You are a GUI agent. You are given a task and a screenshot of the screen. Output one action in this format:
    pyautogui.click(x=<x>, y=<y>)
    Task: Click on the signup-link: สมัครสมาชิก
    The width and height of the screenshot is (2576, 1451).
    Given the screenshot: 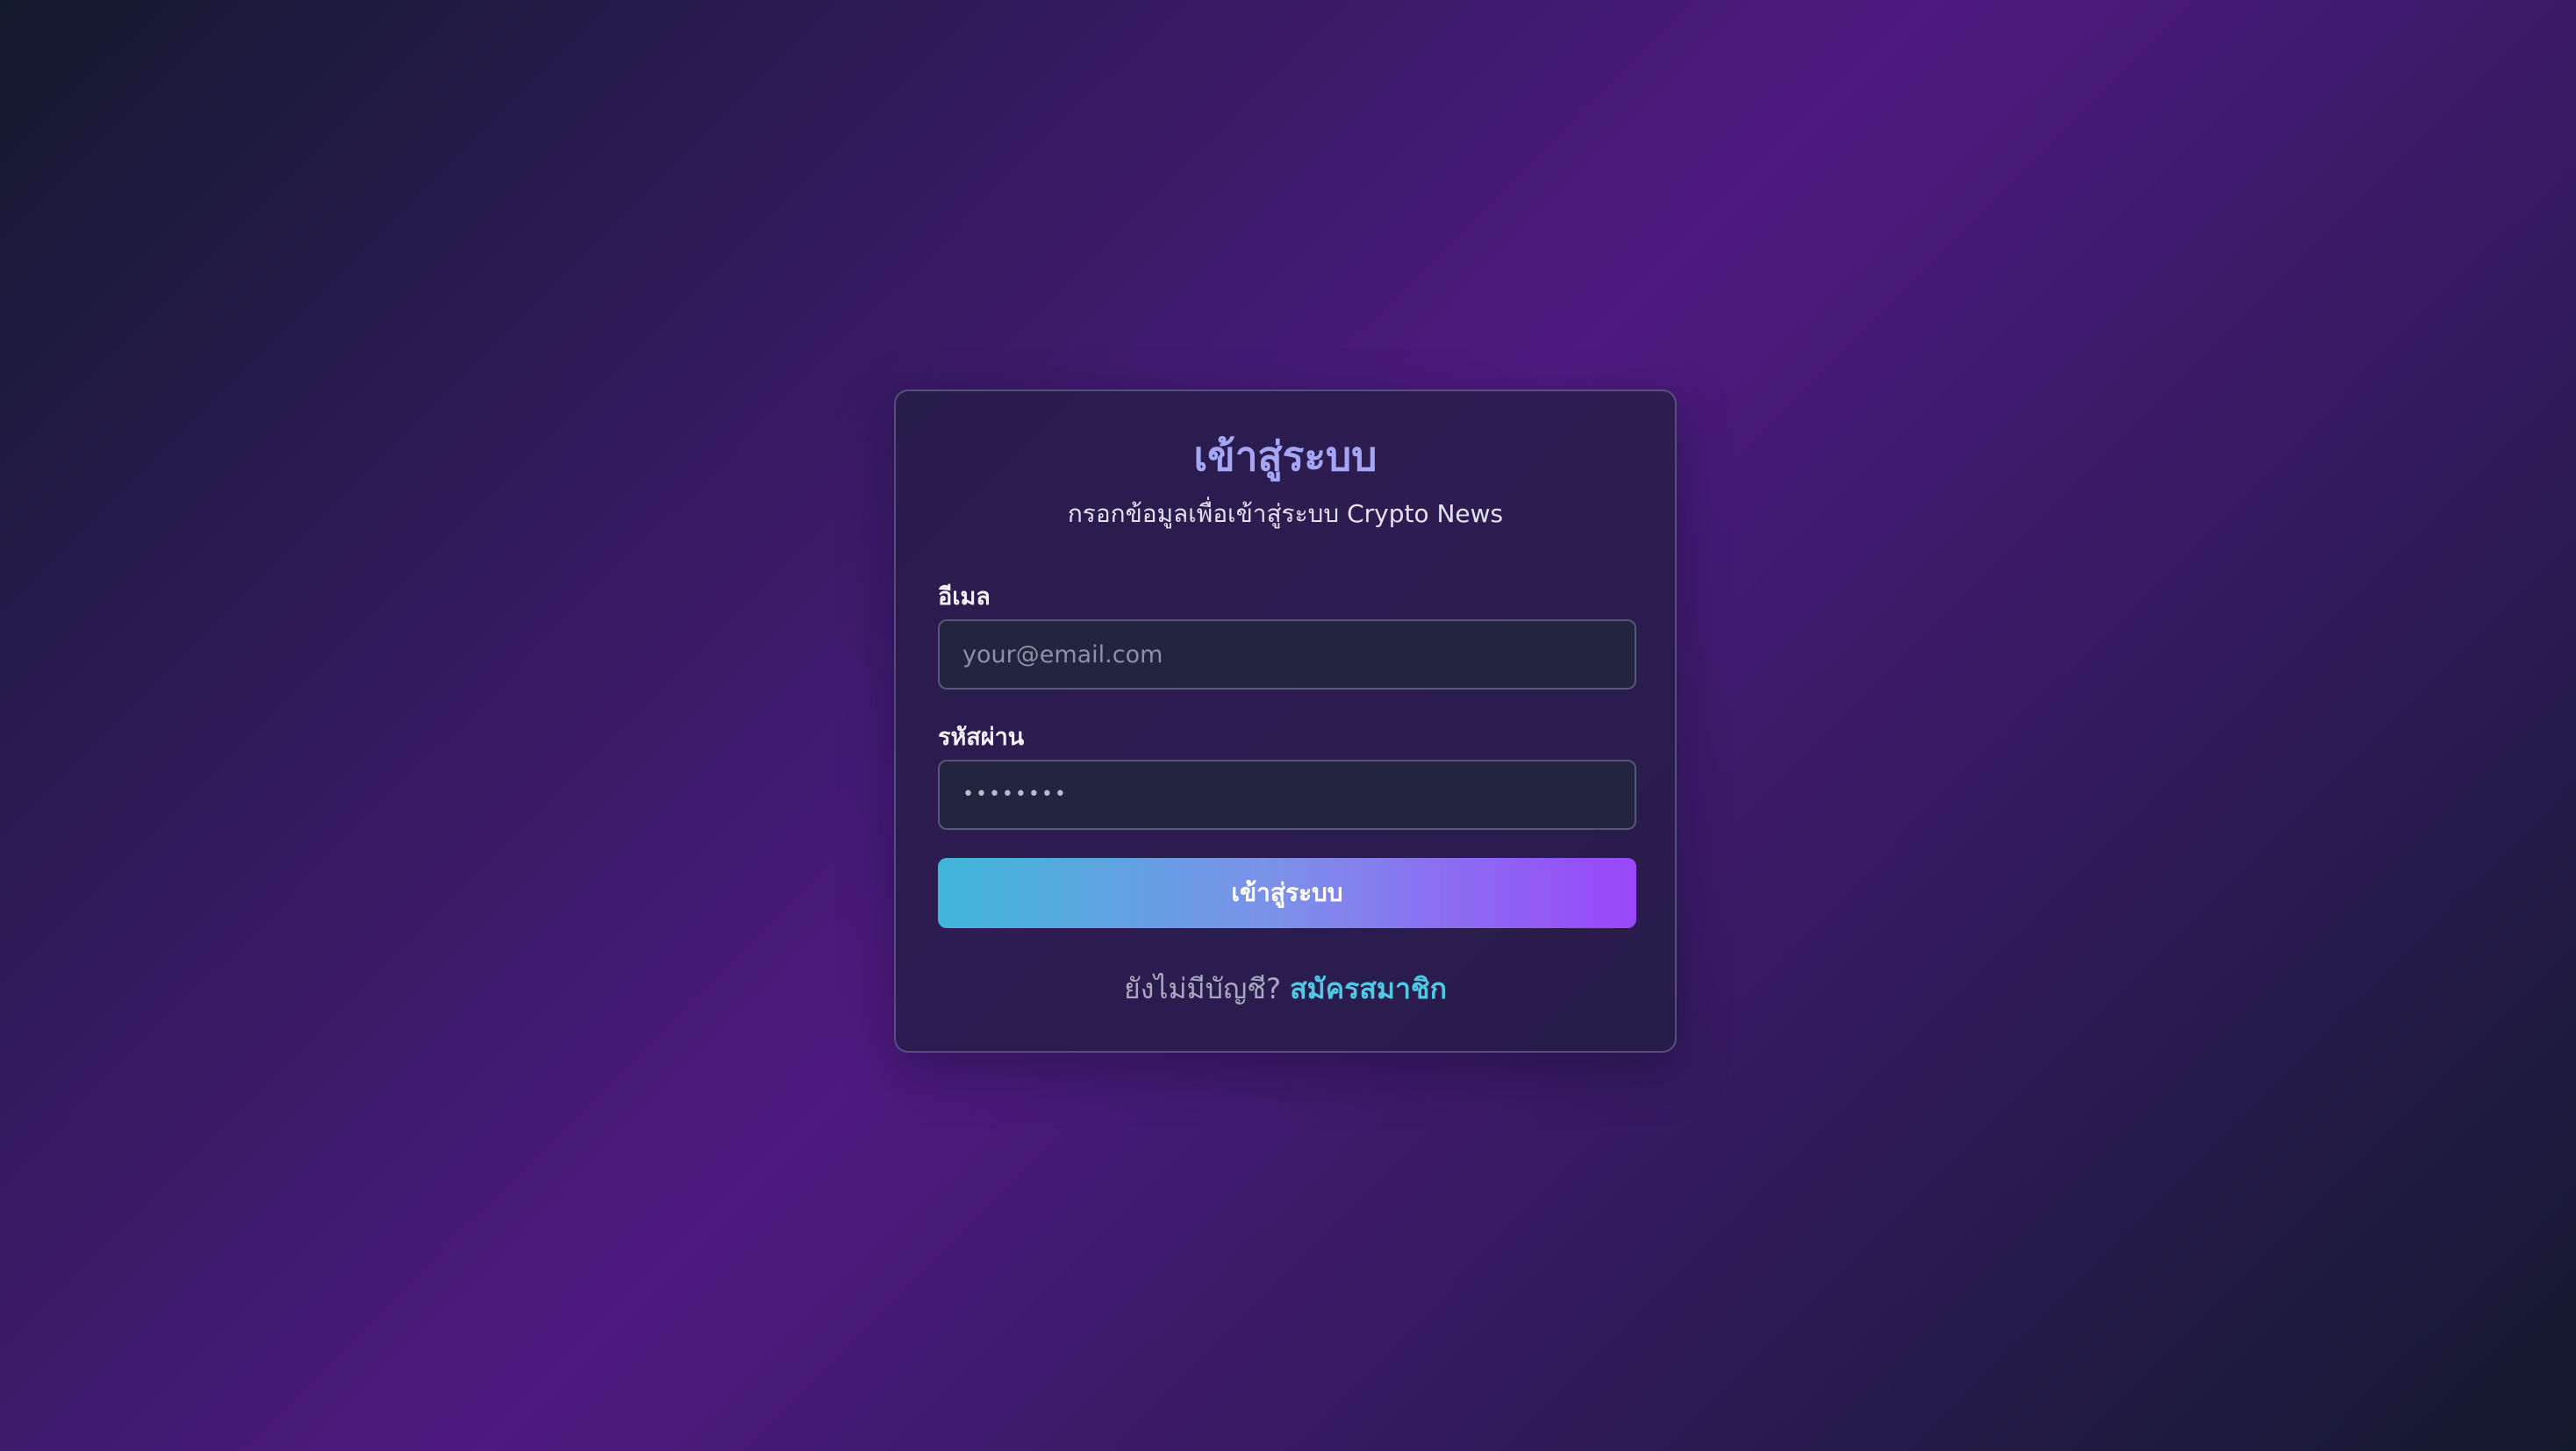 What is the action you would take?
    pyautogui.click(x=1368, y=988)
    